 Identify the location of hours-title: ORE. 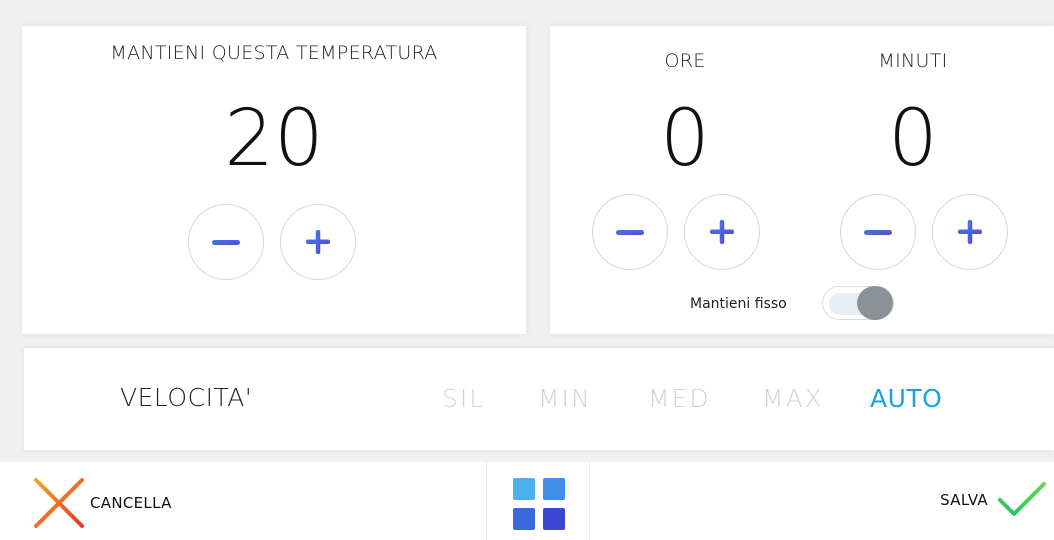
(685, 61).